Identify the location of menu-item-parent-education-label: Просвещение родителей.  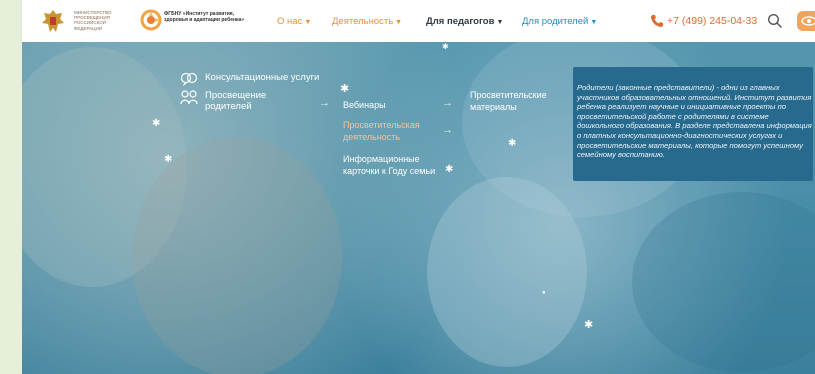
(236, 101).